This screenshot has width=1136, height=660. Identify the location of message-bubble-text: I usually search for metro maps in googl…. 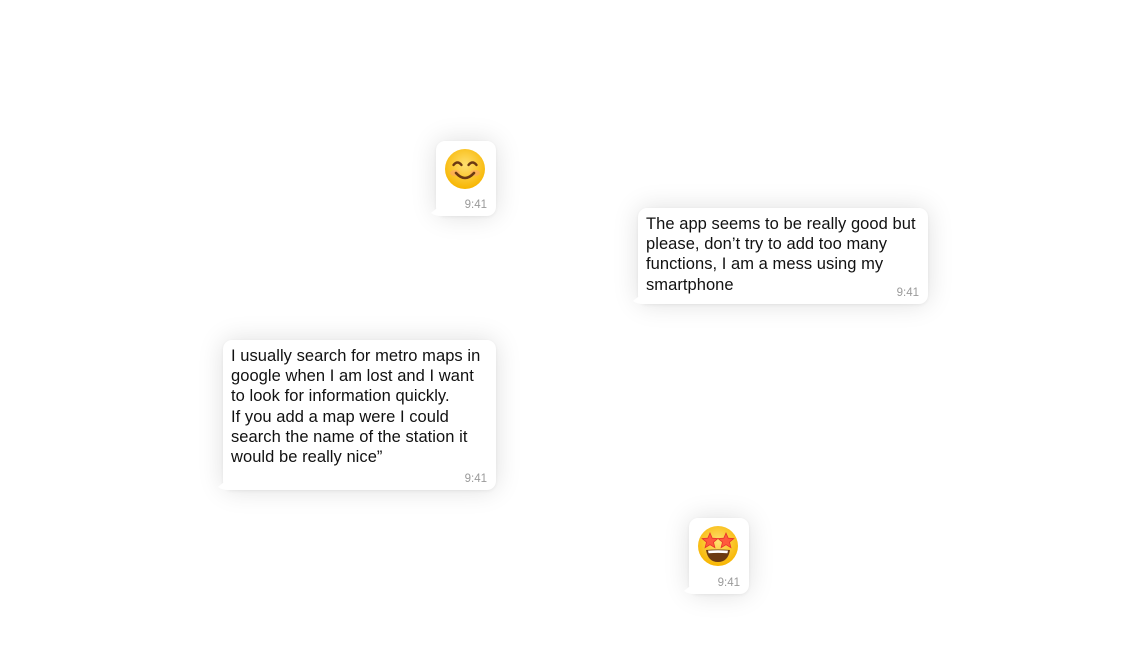
(359, 415).